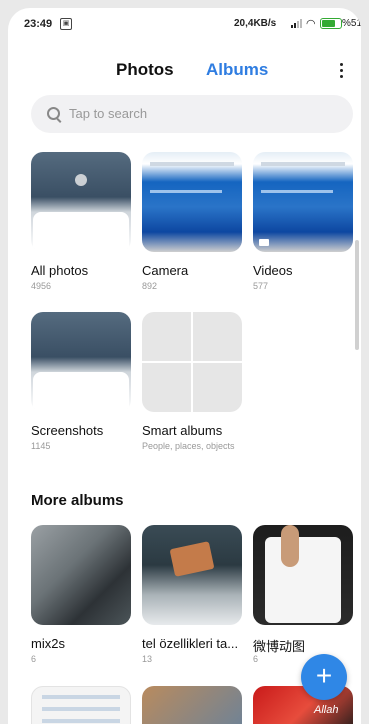 The height and width of the screenshot is (724, 369). I want to click on album-smart-albums: Smart albums People, places, objects, so click(192, 381).